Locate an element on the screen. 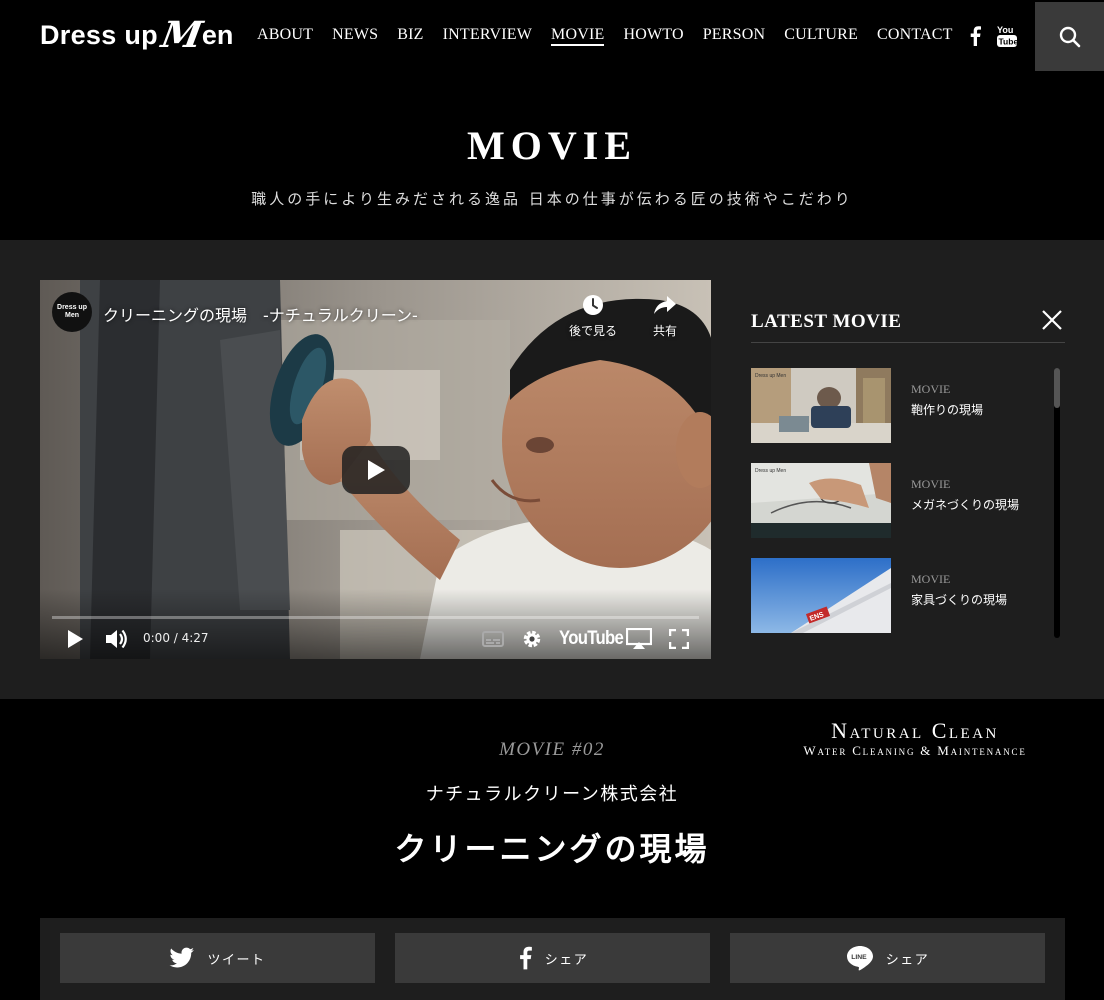 The width and height of the screenshot is (1104, 1000). latest-item-title: メガネづくりの現場 is located at coordinates (965, 505).